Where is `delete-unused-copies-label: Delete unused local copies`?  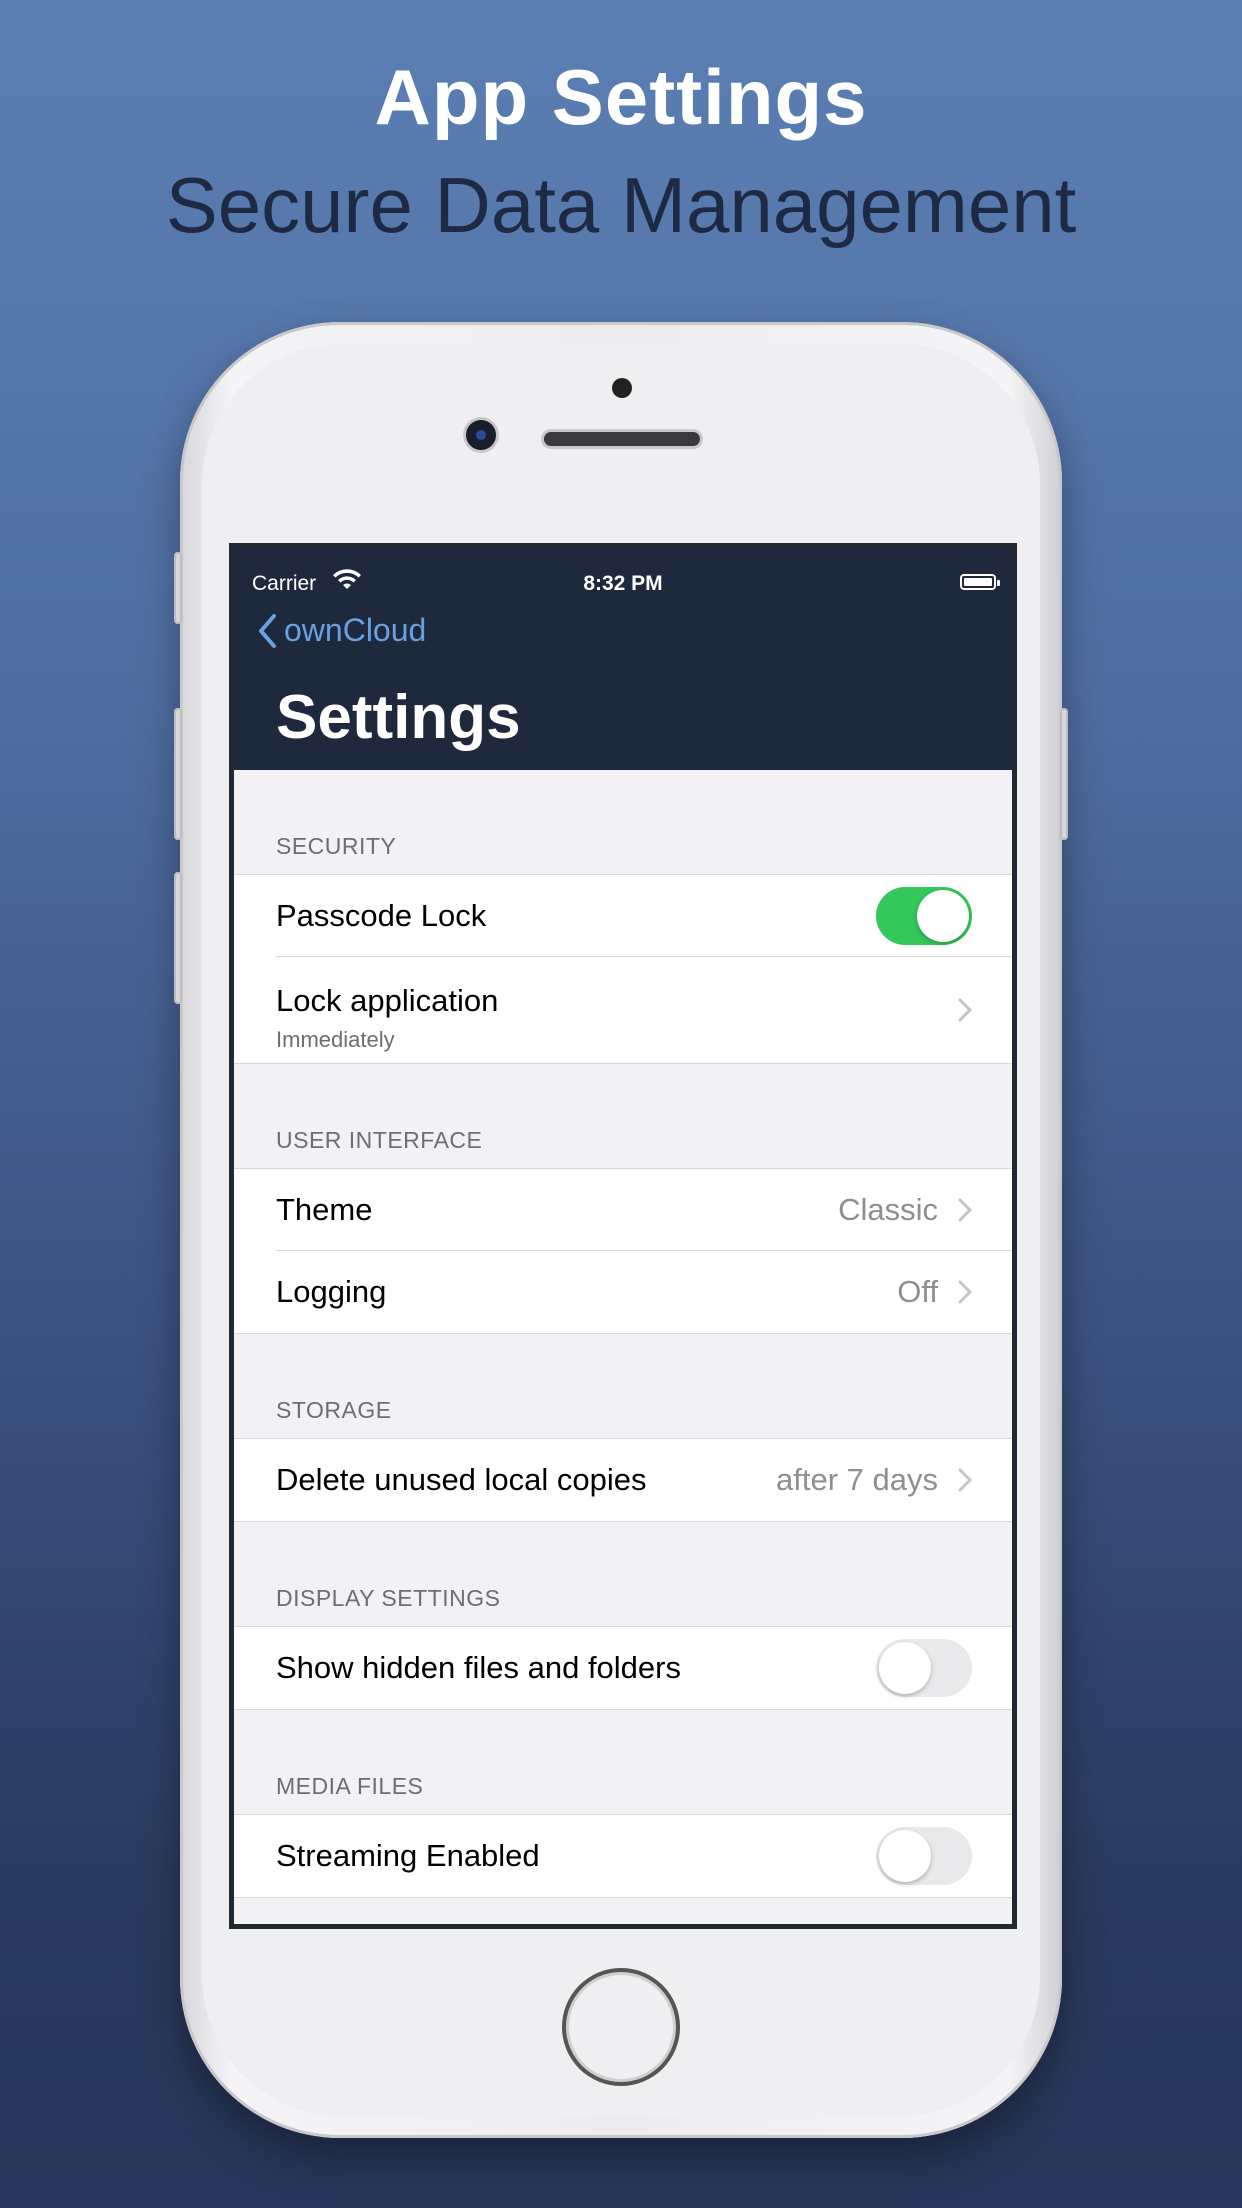
delete-unused-copies-label: Delete unused local copies is located at coordinates (461, 1479).